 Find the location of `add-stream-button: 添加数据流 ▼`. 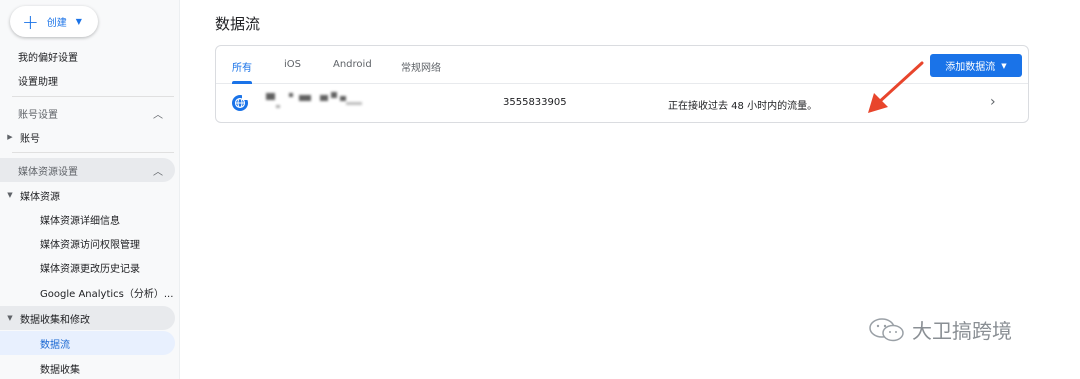

add-stream-button: 添加数据流 ▼ is located at coordinates (976, 65).